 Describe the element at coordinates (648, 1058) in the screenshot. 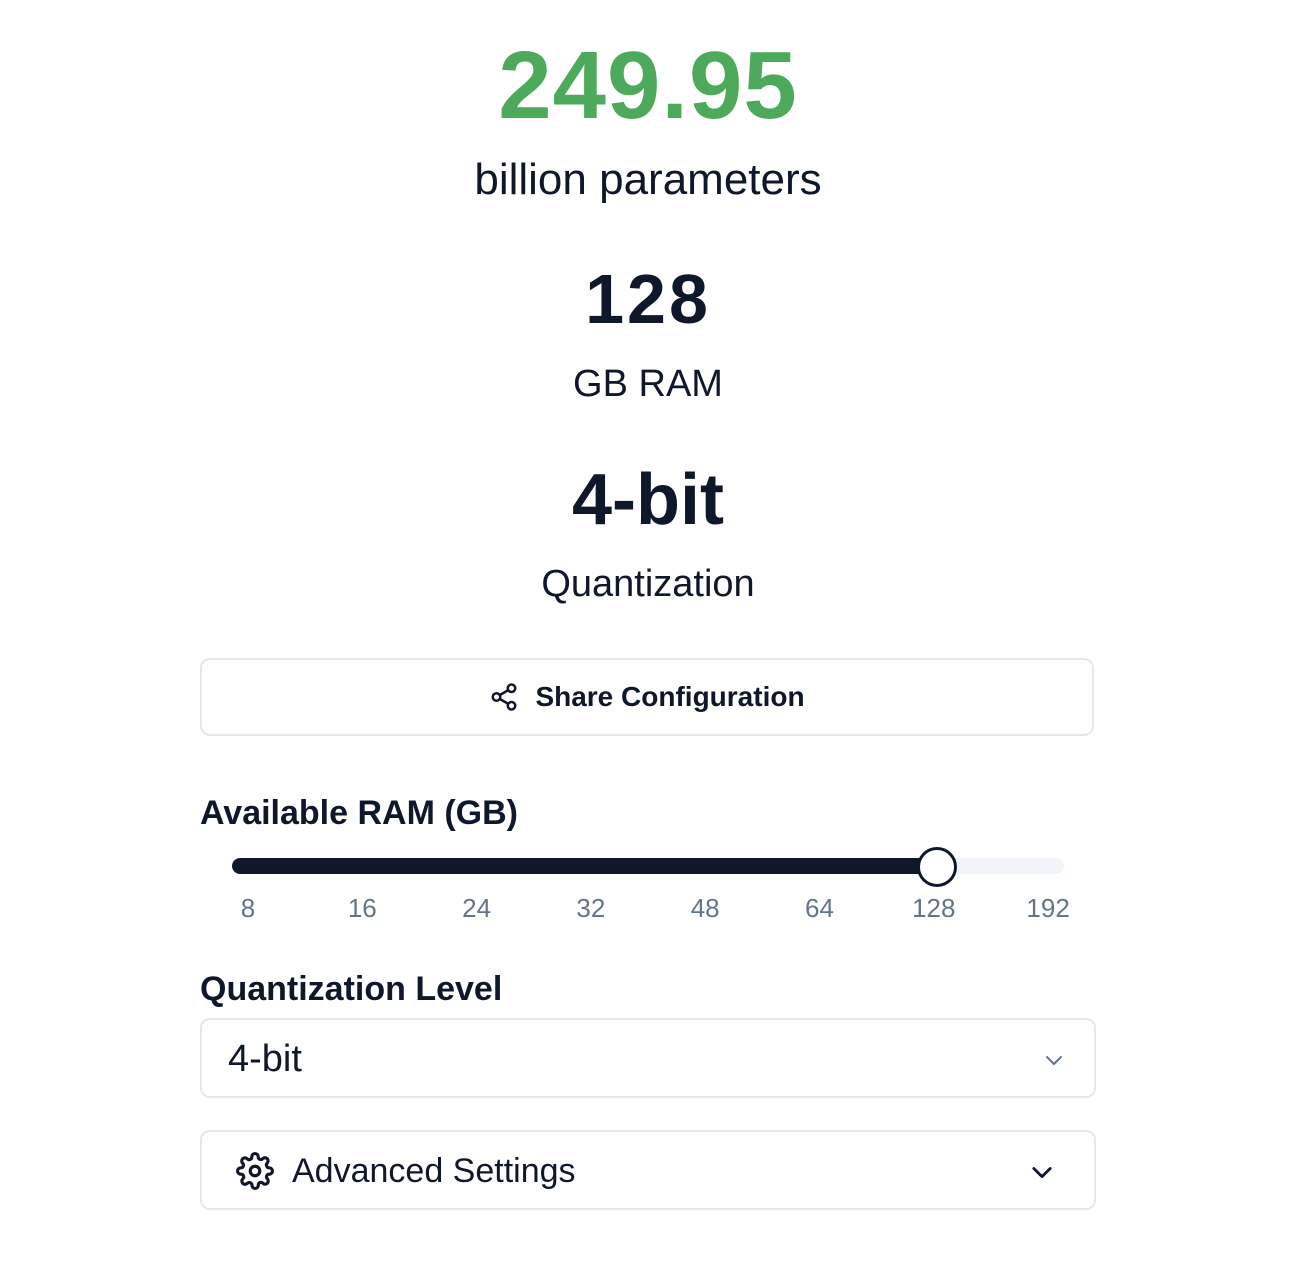

I see `quantization-select: 4-bit` at that location.